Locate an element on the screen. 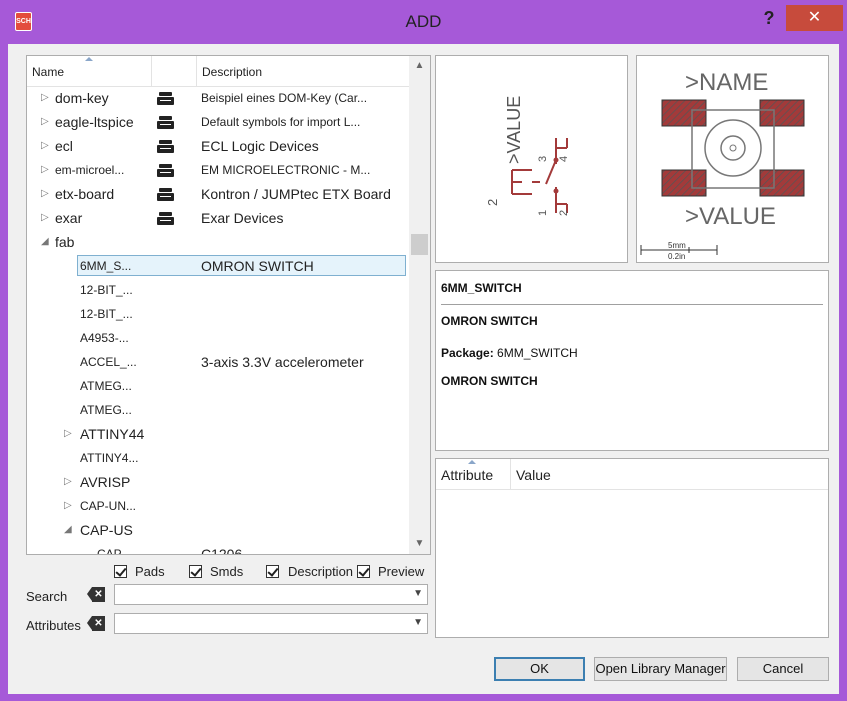 This screenshot has height=701, width=847. title-bar: SCH ADD ? ✕ is located at coordinates (423, 22).